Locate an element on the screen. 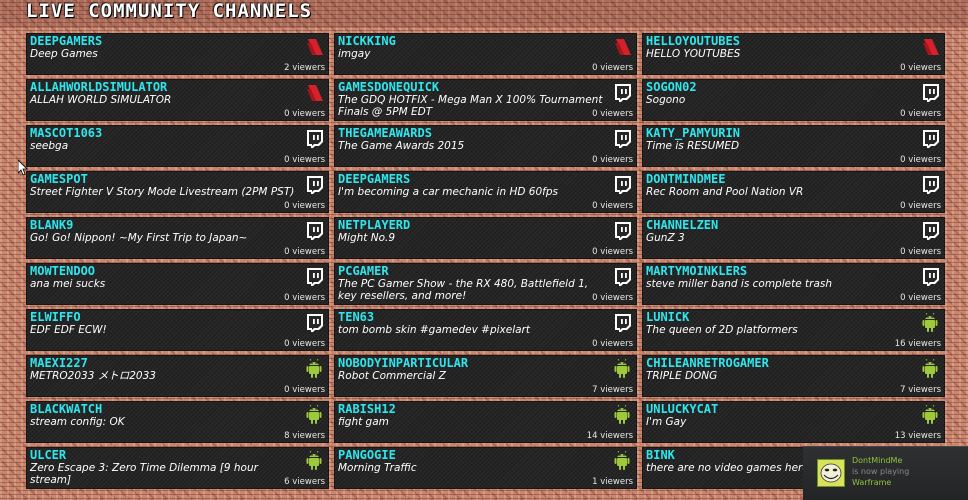 Image resolution: width=968 pixels, height=500 pixels. stream-title: Go! Go! Nippon! ~My First Trip to Japan~ is located at coordinates (139, 238).